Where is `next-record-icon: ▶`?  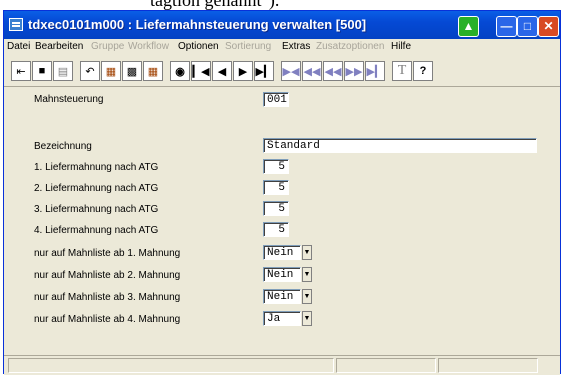
next-record-icon: ▶ is located at coordinates (243, 71).